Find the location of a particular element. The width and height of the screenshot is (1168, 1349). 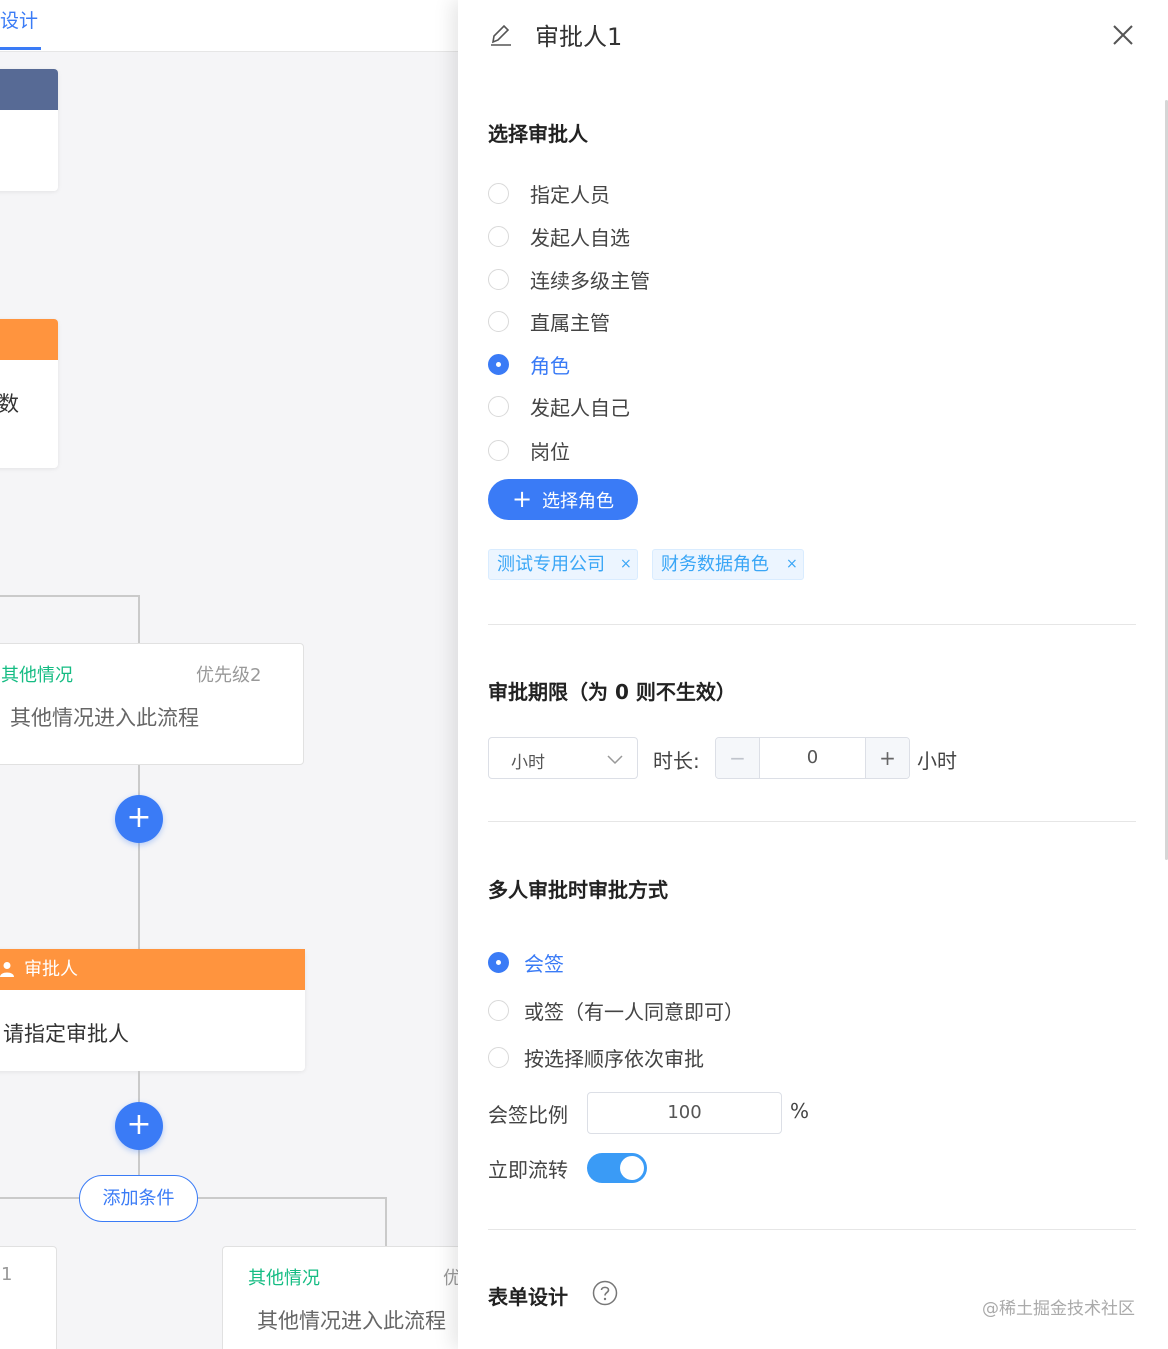

immediate-flow-toggle is located at coordinates (617, 1168).